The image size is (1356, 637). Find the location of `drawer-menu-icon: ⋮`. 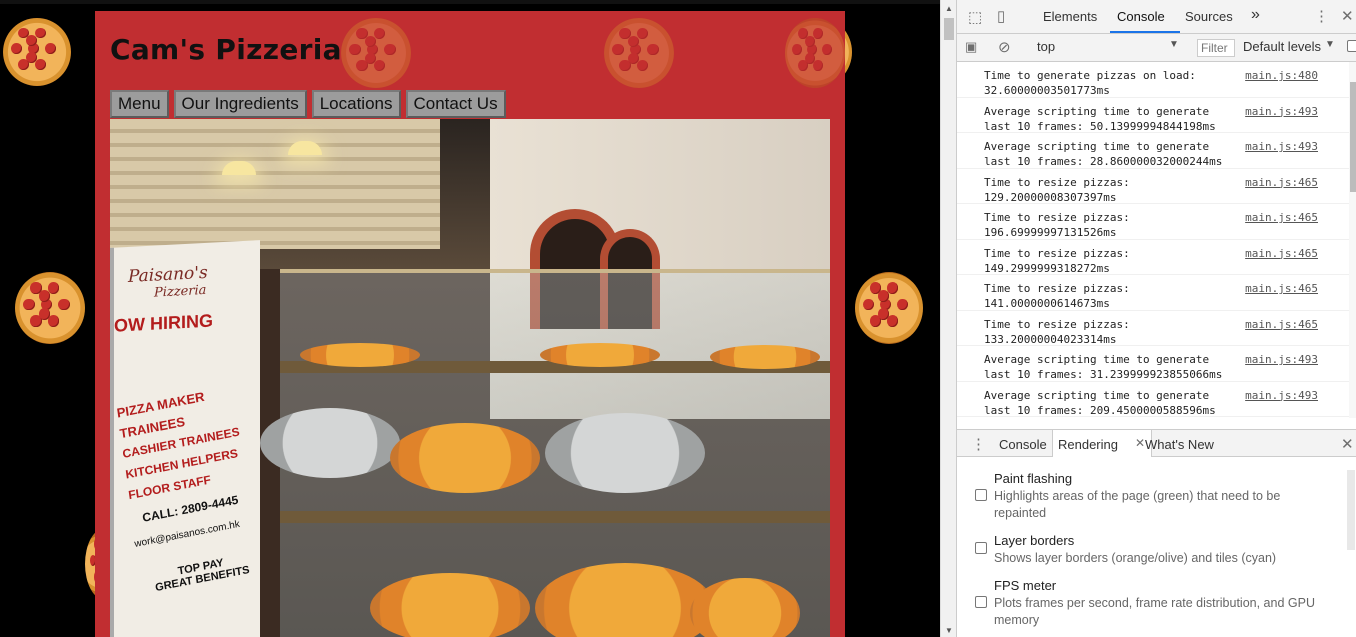

drawer-menu-icon: ⋮ is located at coordinates (978, 444).